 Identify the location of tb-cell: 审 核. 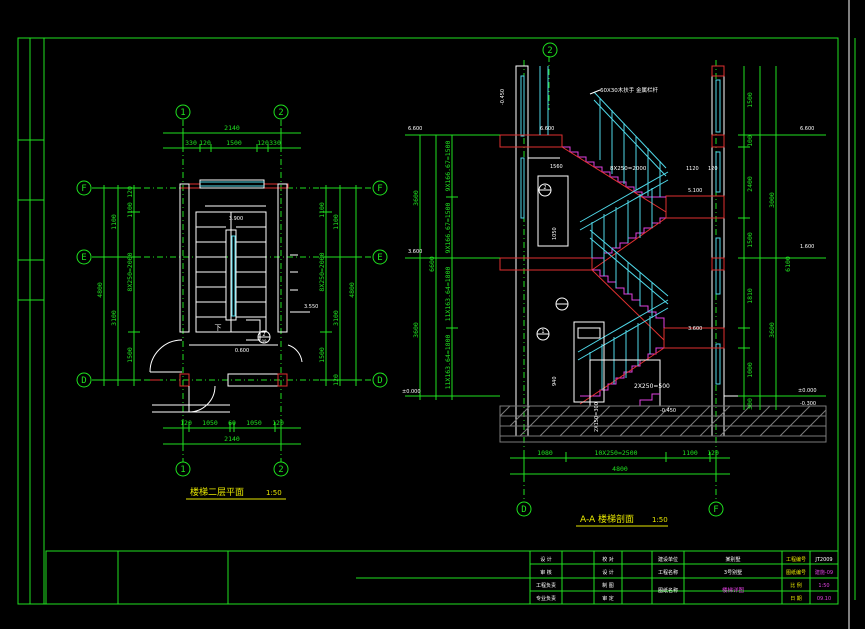
(546, 572).